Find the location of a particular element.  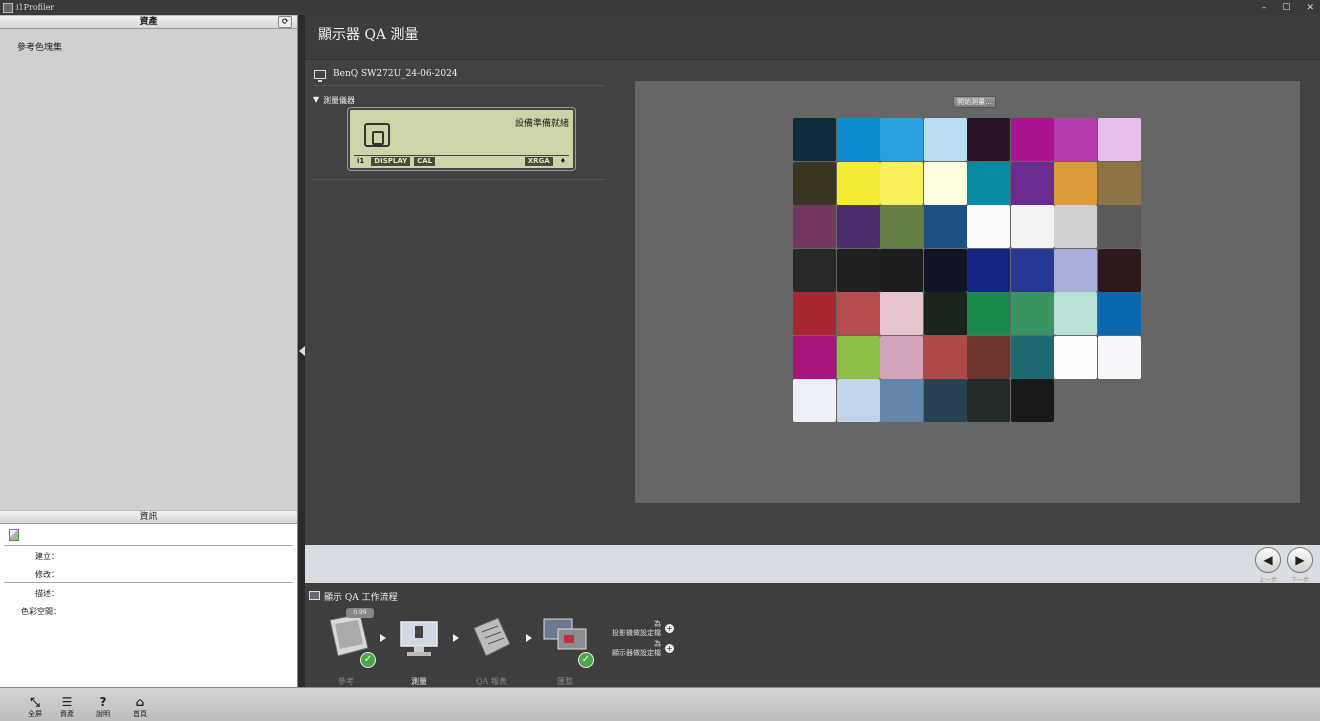

prev-button: ◀ is located at coordinates (1268, 560).